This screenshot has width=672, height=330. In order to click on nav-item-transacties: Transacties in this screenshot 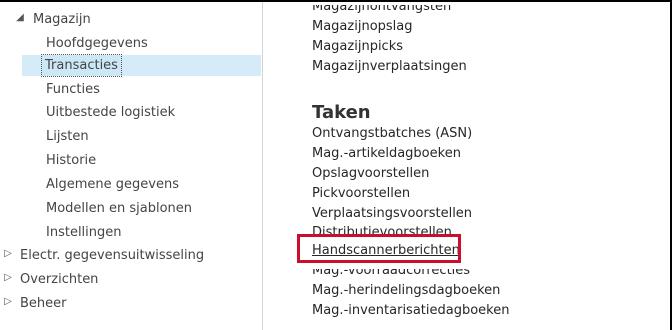, I will do `click(81, 65)`.